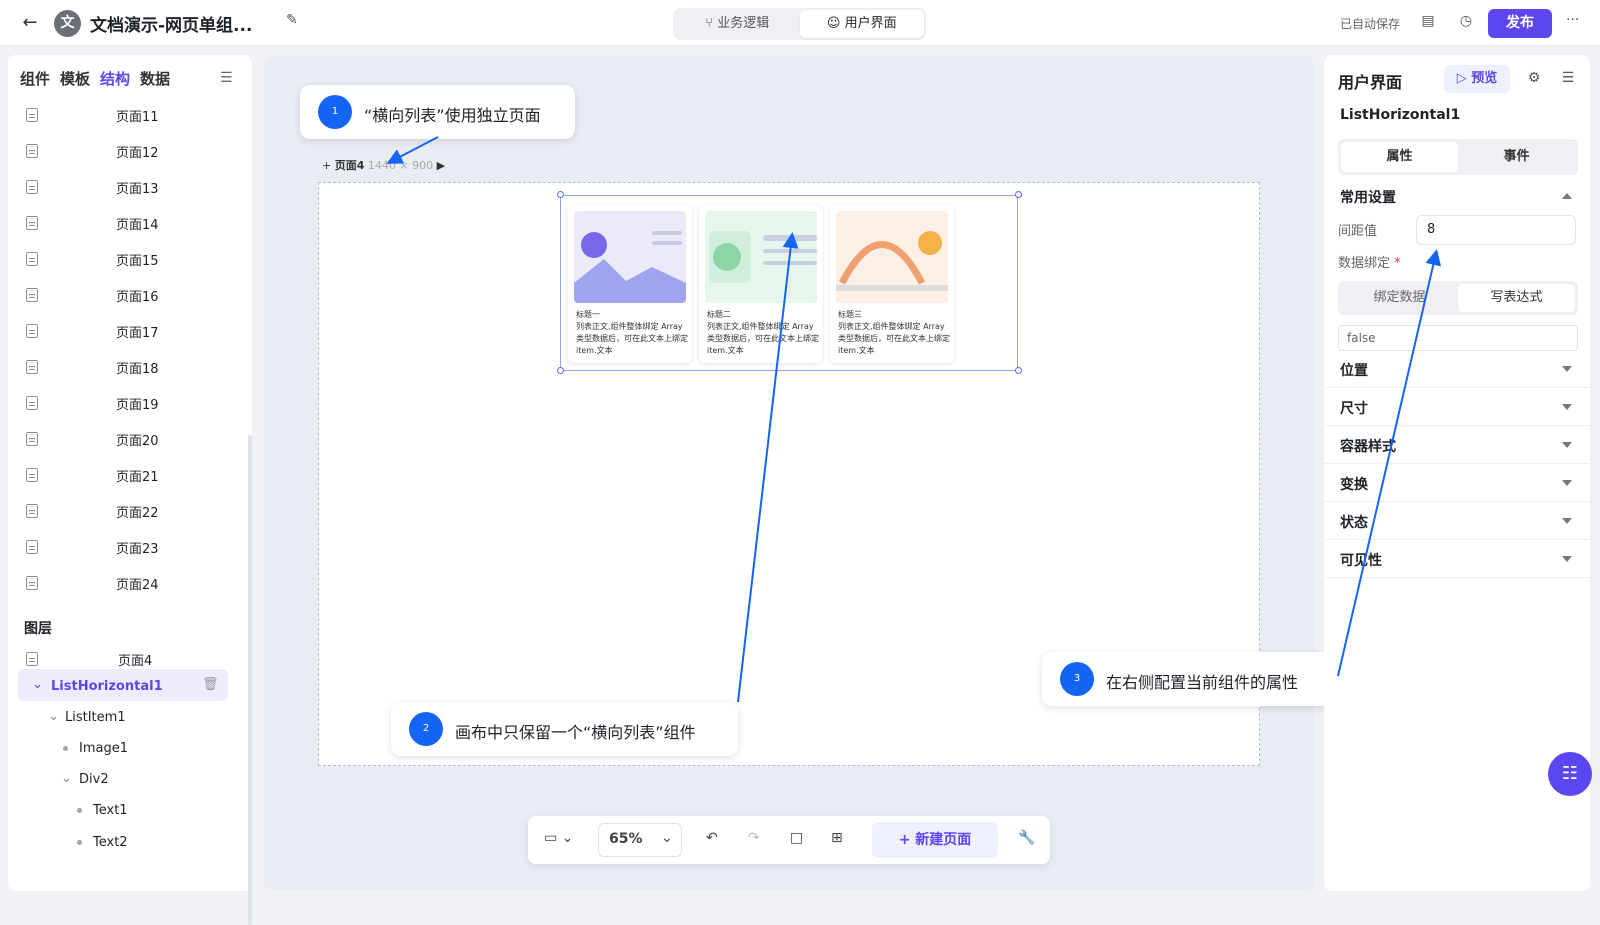 This screenshot has height=925, width=1600. I want to click on delete-trash-icon: 🗑, so click(210, 684).